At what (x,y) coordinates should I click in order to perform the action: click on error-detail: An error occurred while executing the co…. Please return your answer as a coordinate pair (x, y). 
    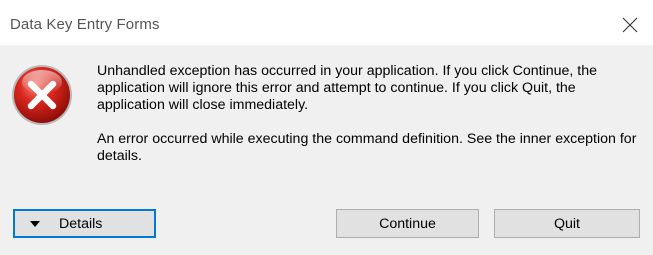
    Looking at the image, I should click on (367, 147).